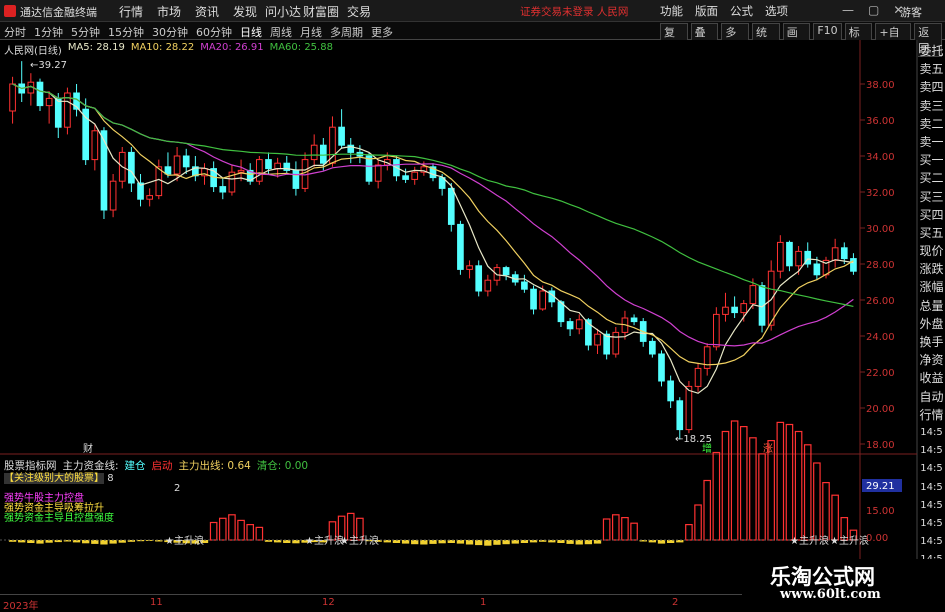  What do you see at coordinates (931, 160) in the screenshot?
I see `quote-tab: 买一` at bounding box center [931, 160].